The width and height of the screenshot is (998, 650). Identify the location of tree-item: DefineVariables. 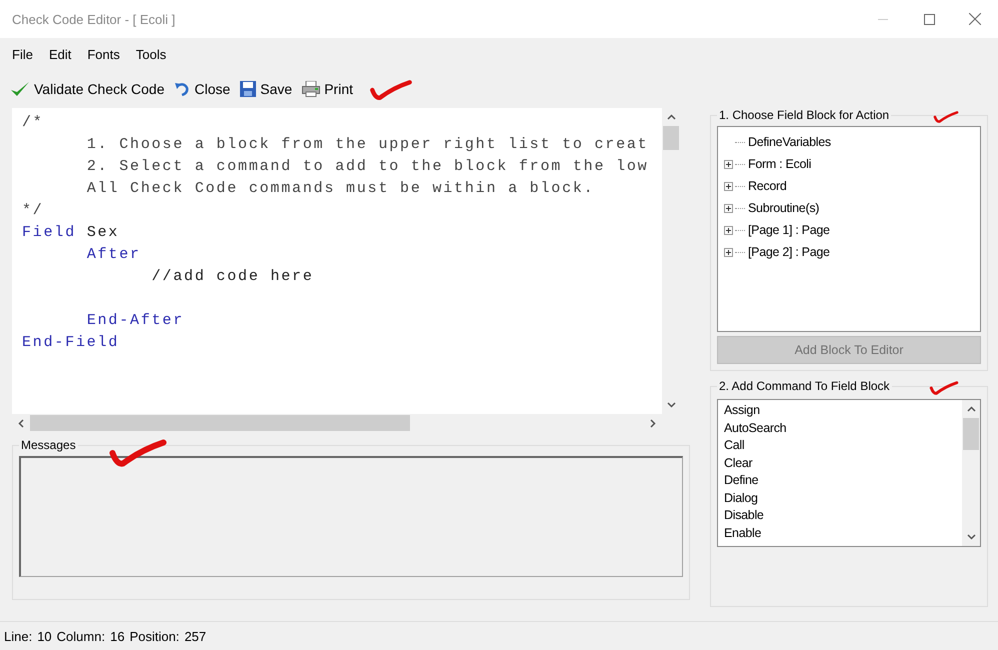
(789, 142).